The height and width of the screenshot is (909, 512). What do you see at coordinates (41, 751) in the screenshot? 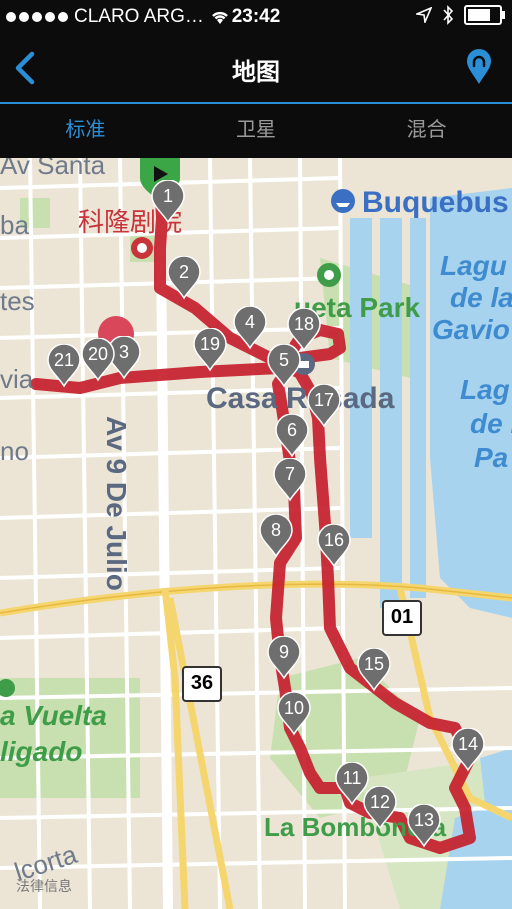
I see `map-label-la-vuelta-2: ligado` at bounding box center [41, 751].